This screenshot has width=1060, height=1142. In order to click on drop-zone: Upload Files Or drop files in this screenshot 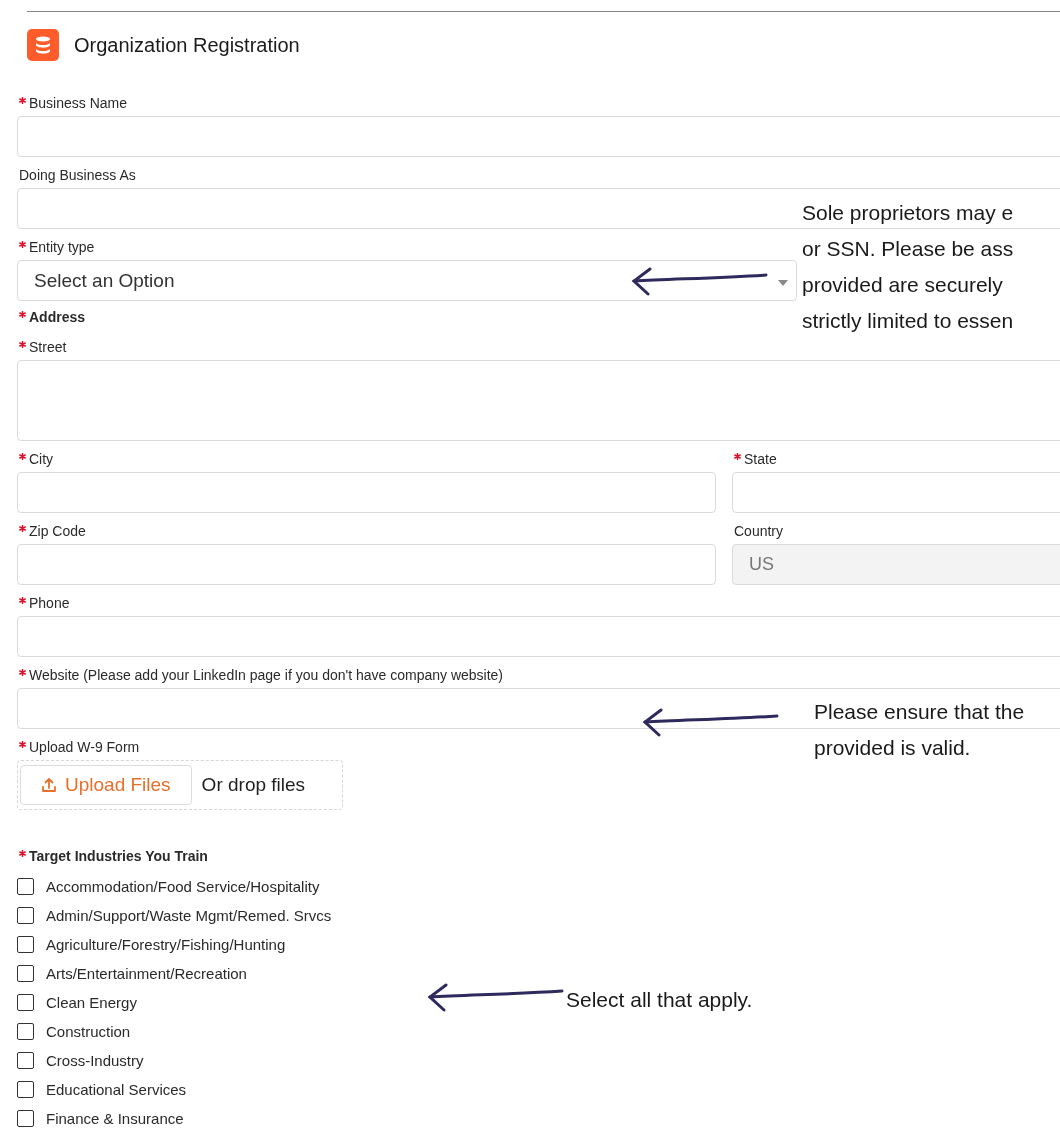, I will do `click(180, 785)`.